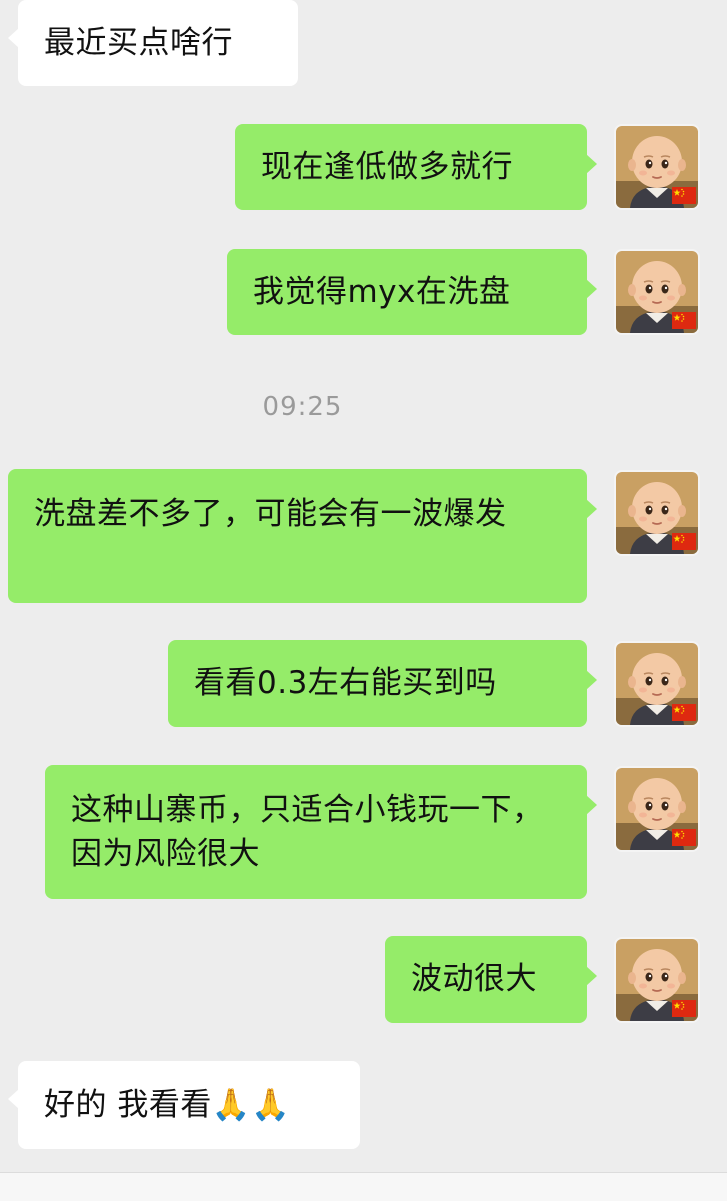 The image size is (727, 1201). Describe the element at coordinates (270, 514) in the screenshot. I see `message-text: 洗盘差不多了，可能会有一波爆发` at that location.